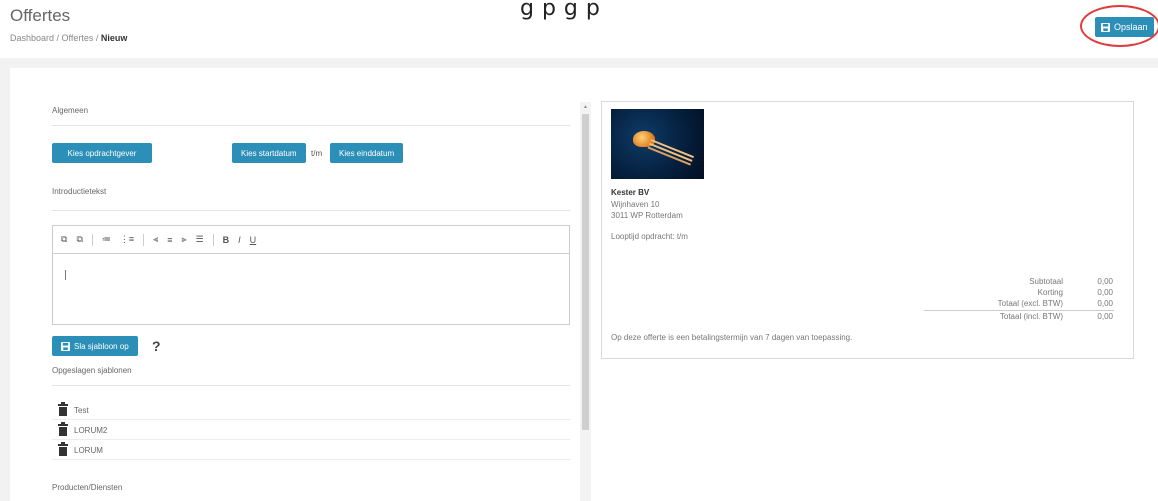 Image resolution: width=1158 pixels, height=501 pixels. I want to click on page-title: Offertes, so click(40, 15).